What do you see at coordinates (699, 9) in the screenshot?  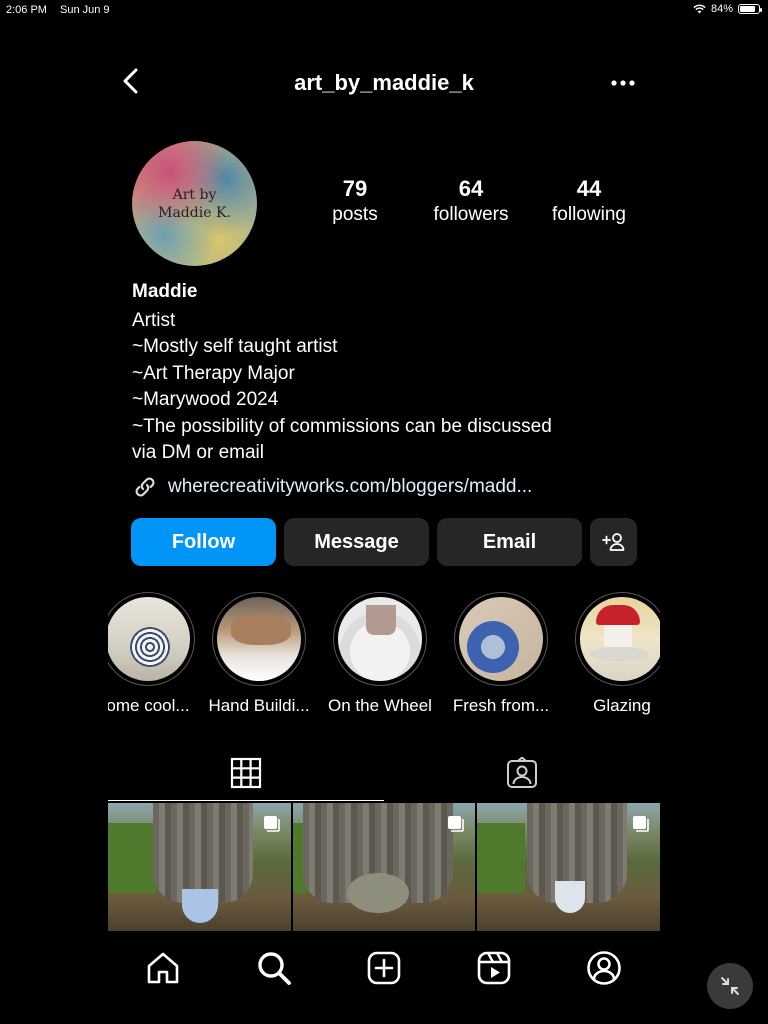 I see `wifi-icon` at bounding box center [699, 9].